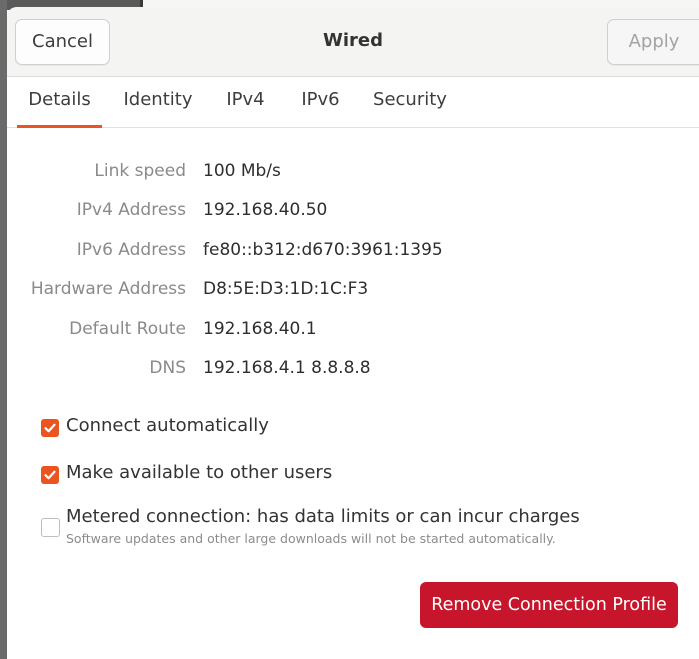  What do you see at coordinates (353, 102) in the screenshot?
I see `tab-bar: Details Identity IPv4 IPv6 Security` at bounding box center [353, 102].